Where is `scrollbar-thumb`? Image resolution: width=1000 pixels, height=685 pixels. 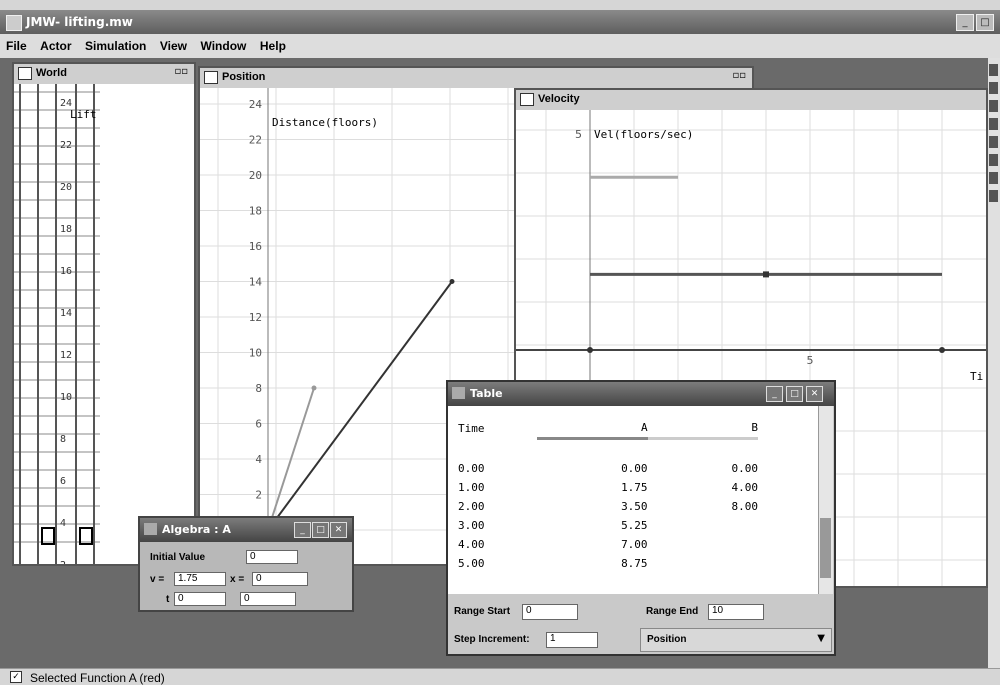 scrollbar-thumb is located at coordinates (825, 548).